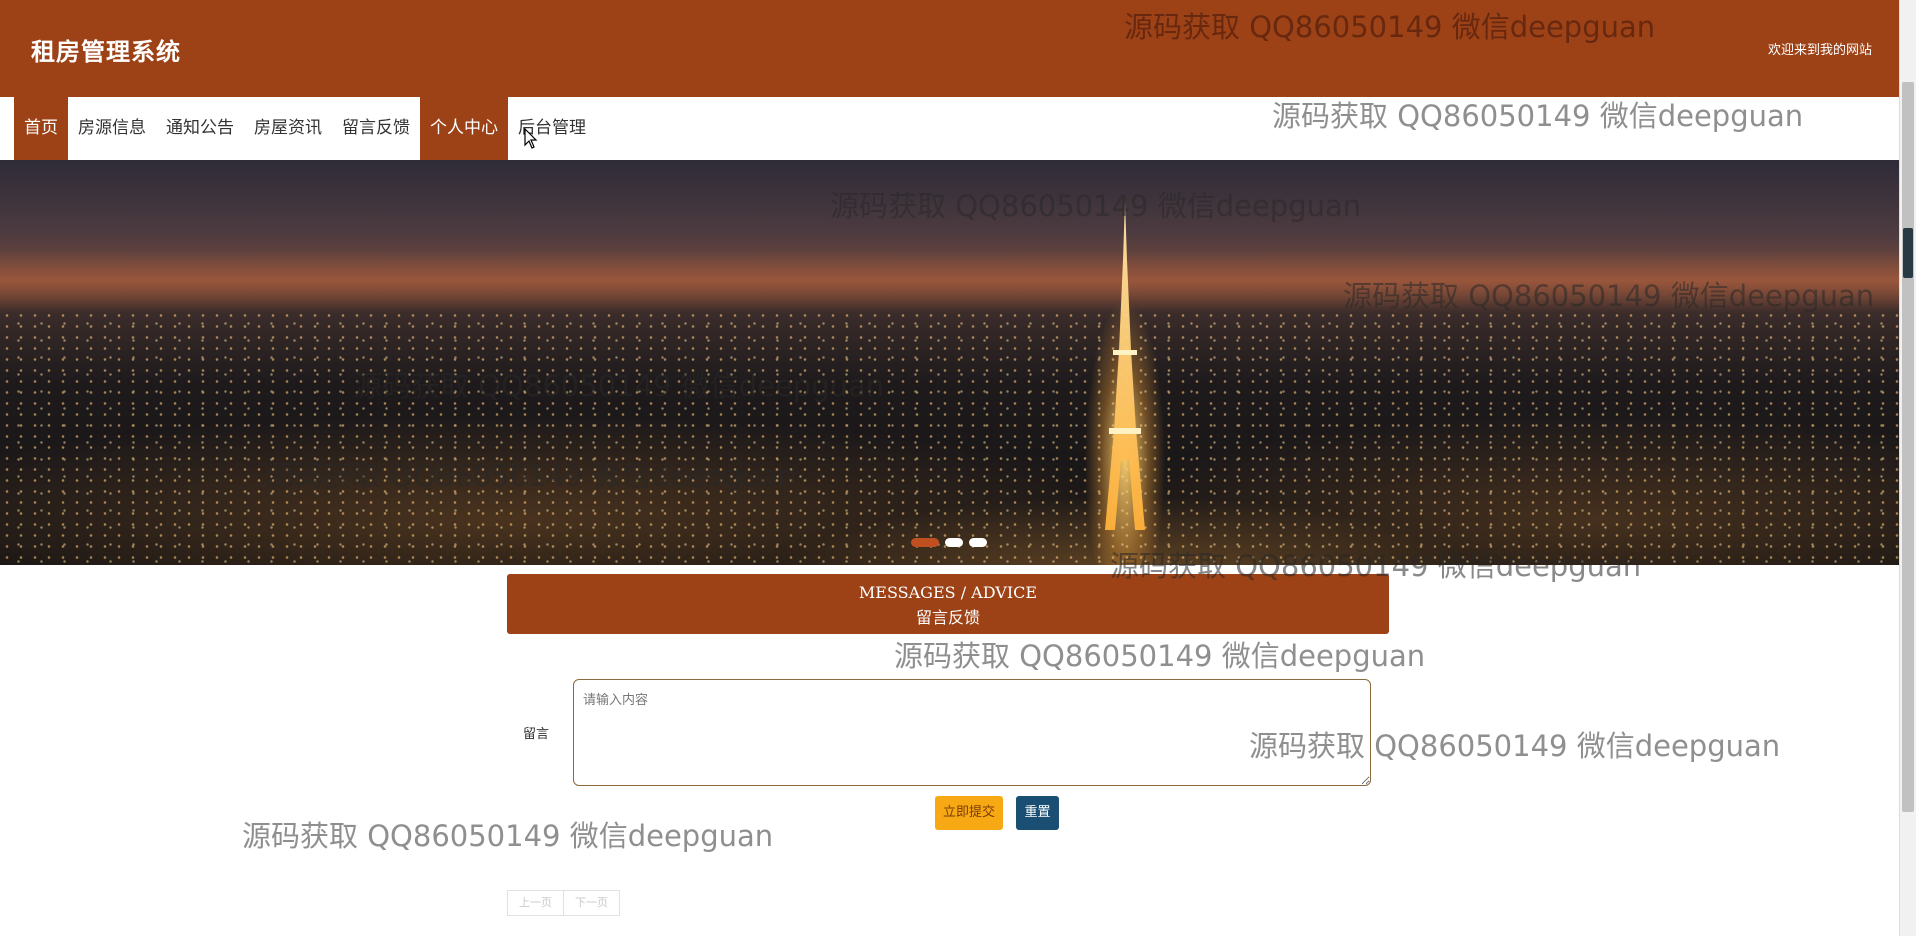 This screenshot has width=1916, height=936. I want to click on section-title-en: MESSAGES / ADVICE, so click(948, 592).